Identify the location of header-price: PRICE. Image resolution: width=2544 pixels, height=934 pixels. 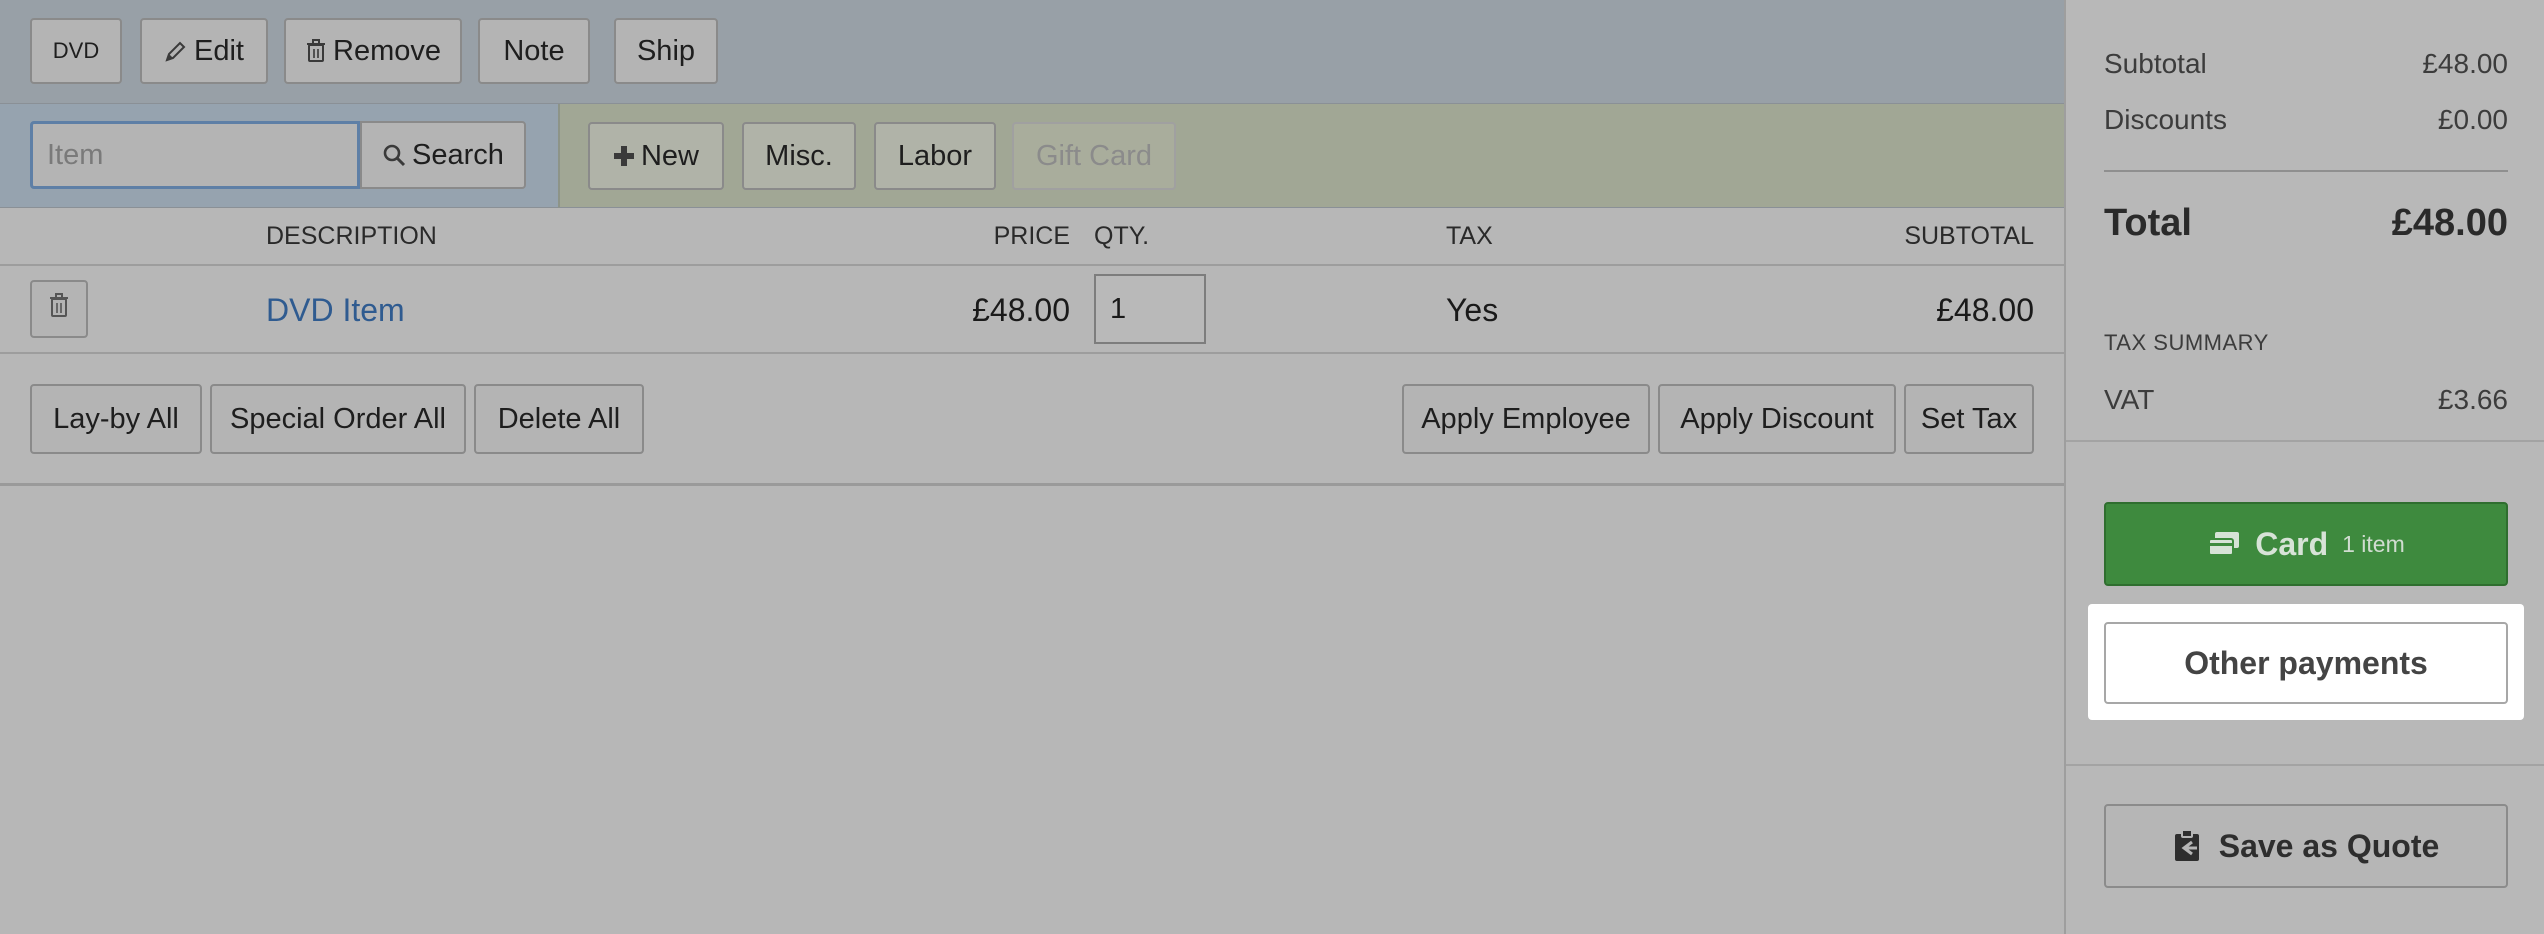
(1031, 236).